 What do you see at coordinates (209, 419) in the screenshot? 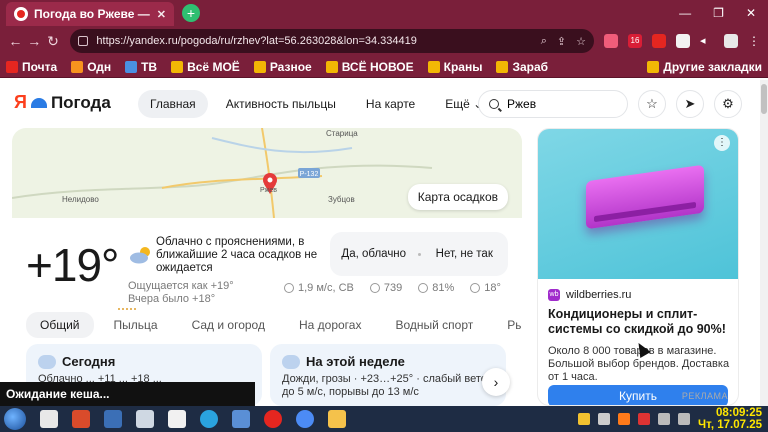
I see `telegram-icon` at bounding box center [209, 419].